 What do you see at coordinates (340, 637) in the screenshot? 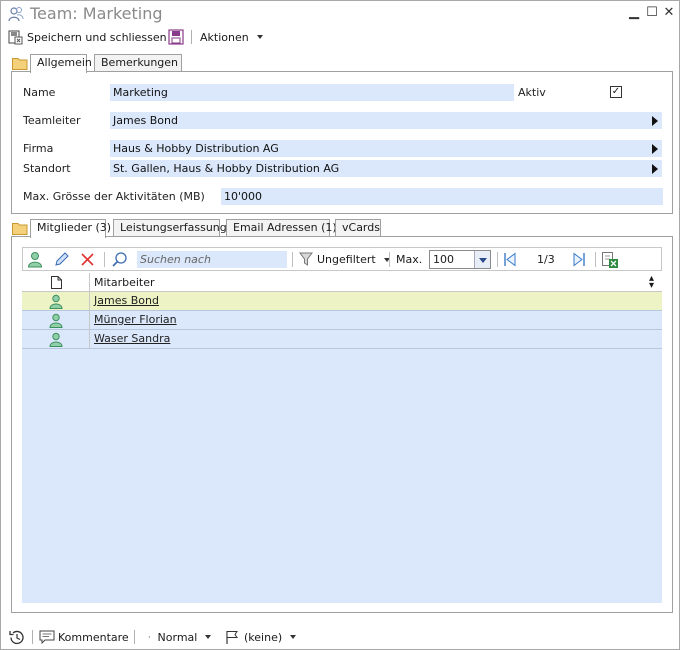
I see `status-bar: Kommentare · Normal (keine)` at bounding box center [340, 637].